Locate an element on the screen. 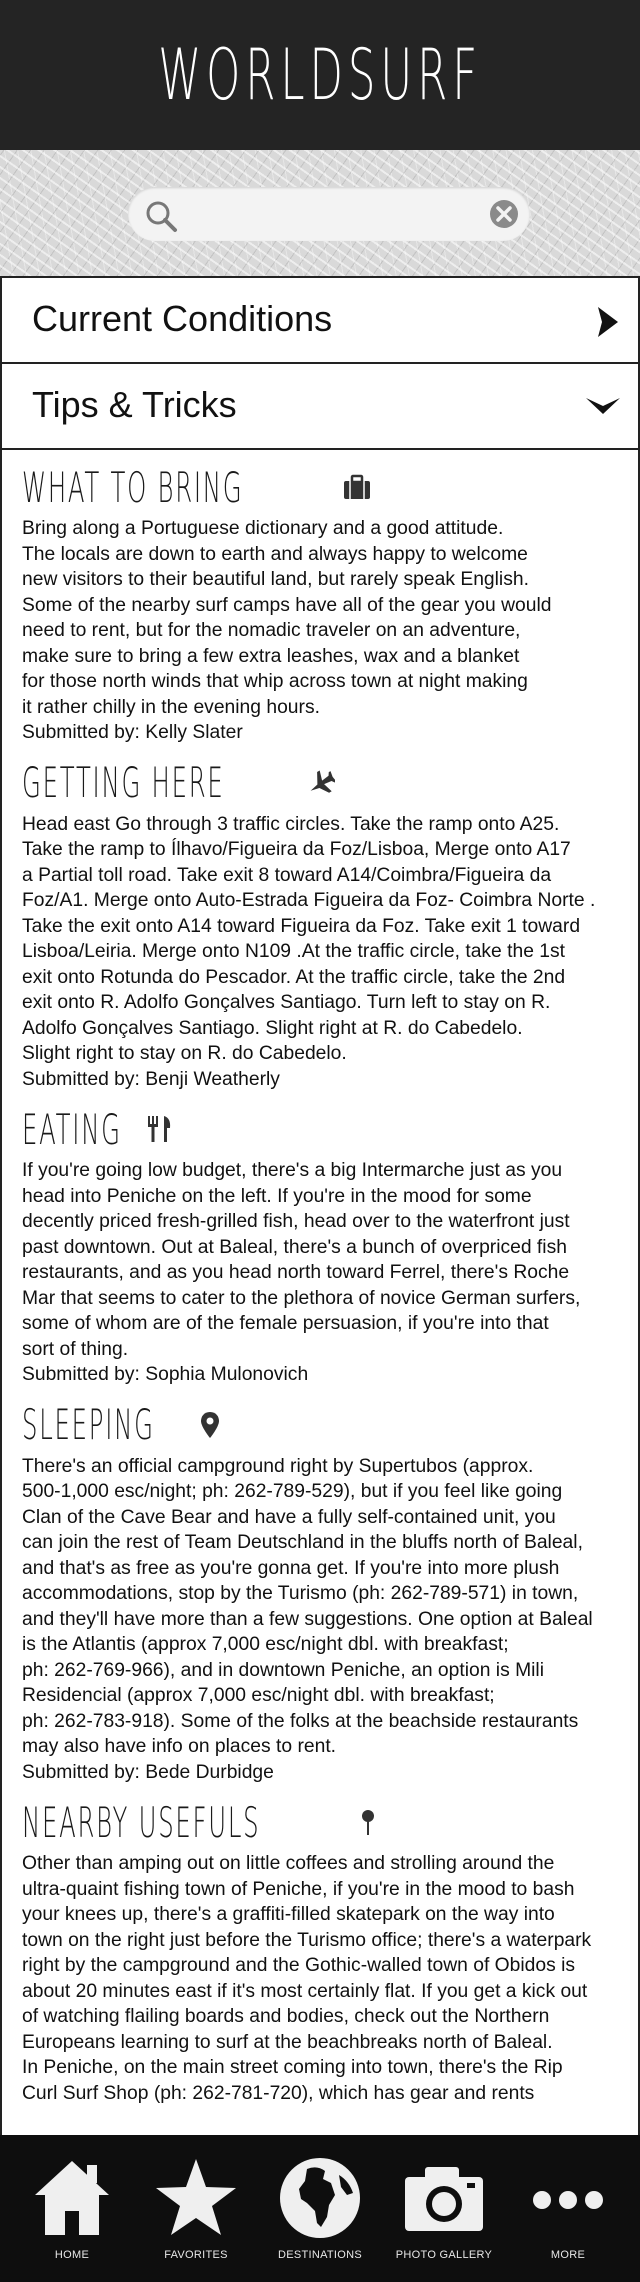 The width and height of the screenshot is (640, 2282). tab-home: HOME is located at coordinates (72, 2208).